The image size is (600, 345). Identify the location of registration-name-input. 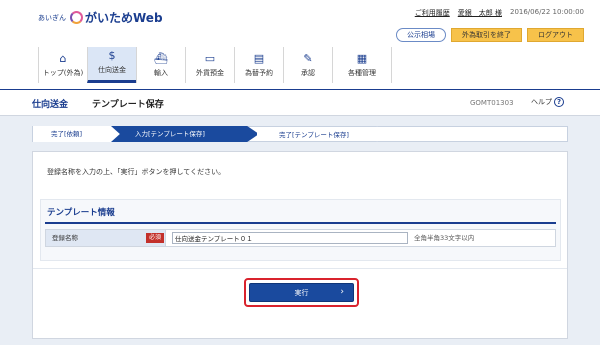
(290, 238).